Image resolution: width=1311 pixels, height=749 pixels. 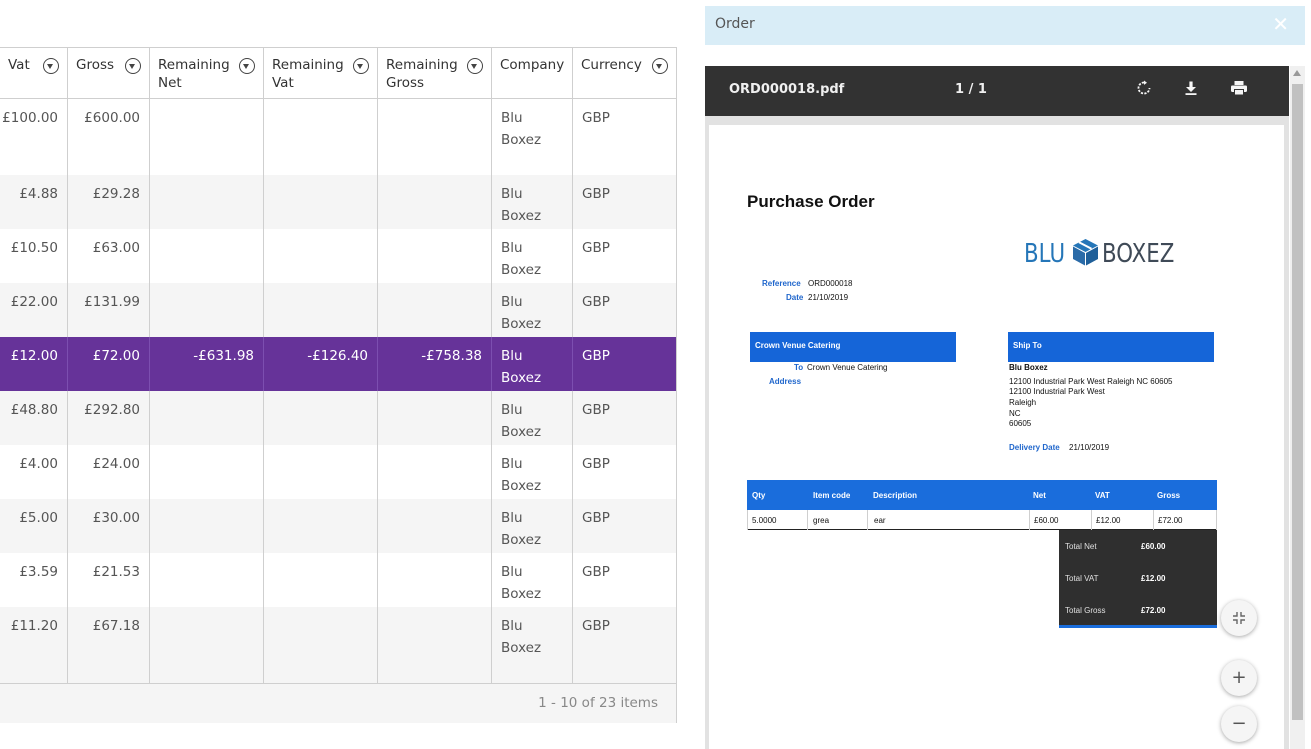 What do you see at coordinates (598, 703) in the screenshot?
I see `pager-info: 1 - 10 of 23 items` at bounding box center [598, 703].